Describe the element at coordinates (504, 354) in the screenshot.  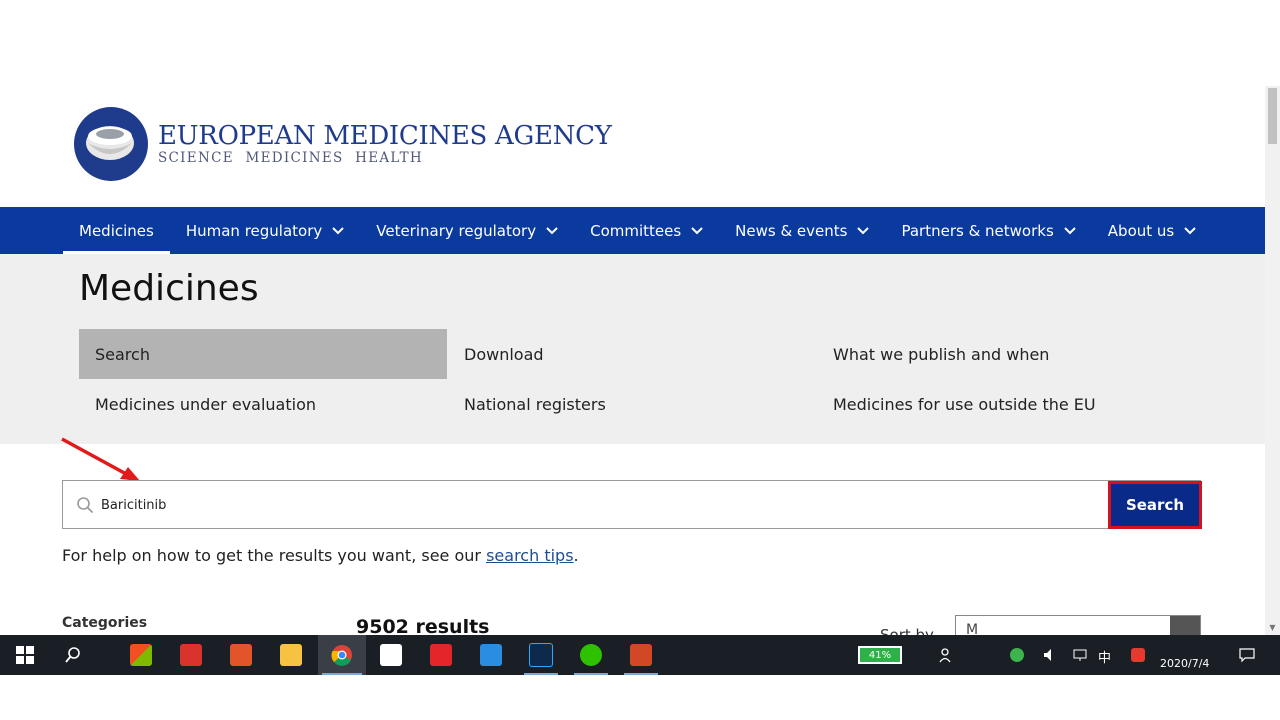
I see `subnav-label: Download` at that location.